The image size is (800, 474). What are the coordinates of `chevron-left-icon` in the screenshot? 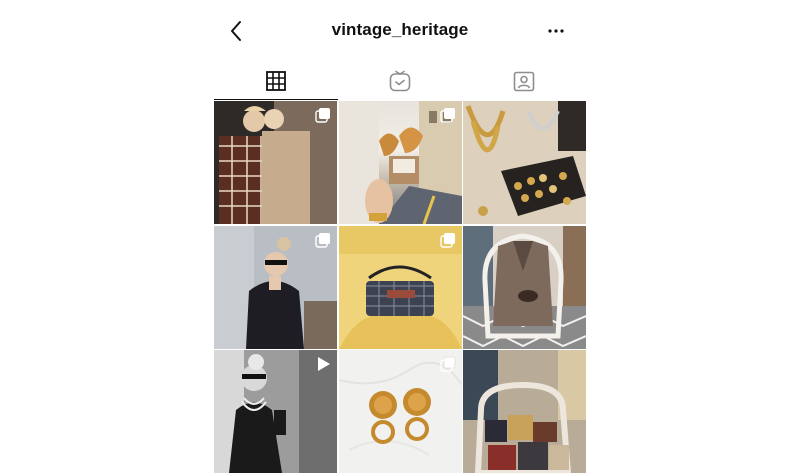 It's located at (236, 31).